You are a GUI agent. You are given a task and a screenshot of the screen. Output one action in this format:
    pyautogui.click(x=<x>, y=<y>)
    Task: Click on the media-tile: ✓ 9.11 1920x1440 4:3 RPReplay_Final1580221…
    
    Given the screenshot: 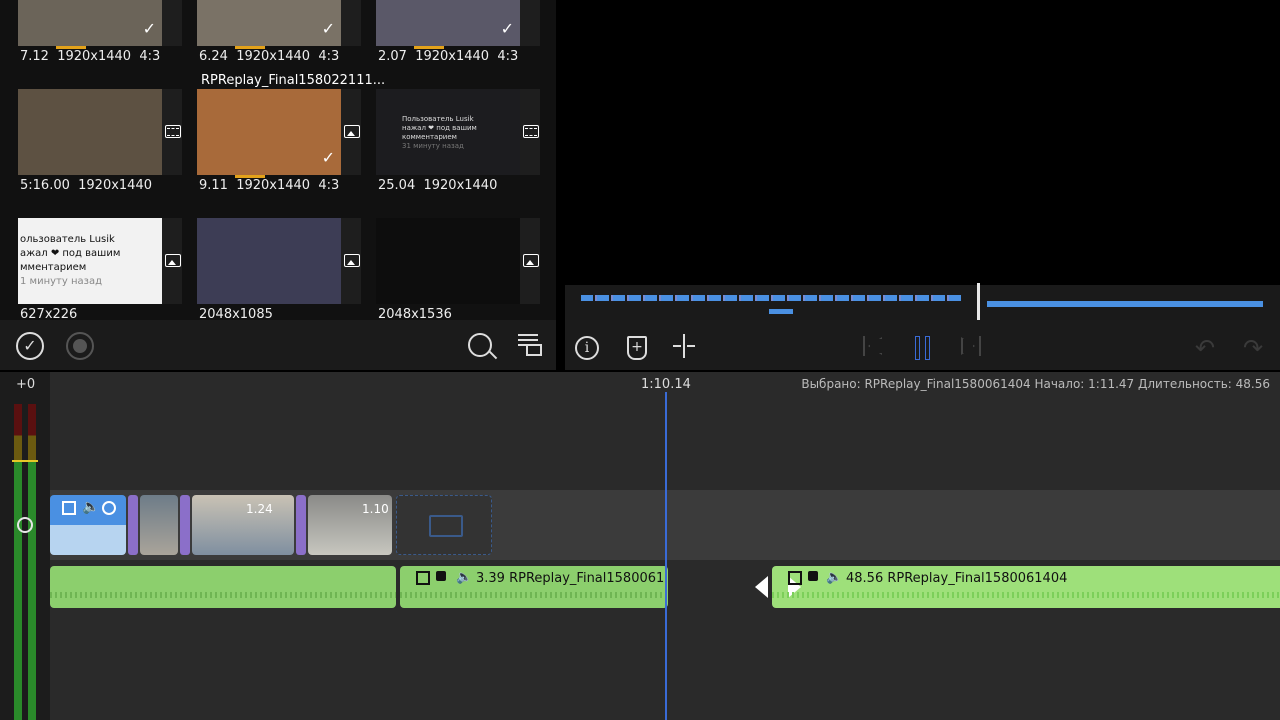 What is the action you would take?
    pyautogui.click(x=282, y=146)
    